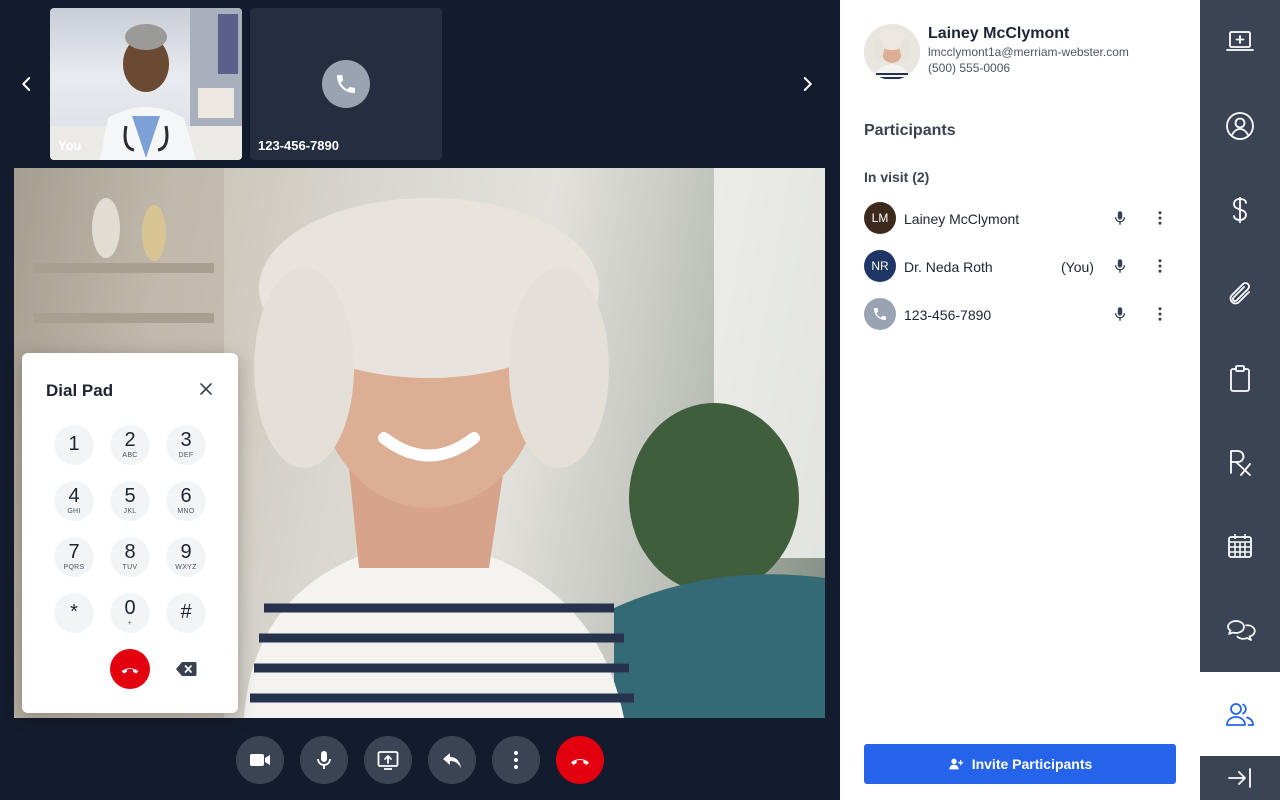 The width and height of the screenshot is (1280, 800). What do you see at coordinates (130, 552) in the screenshot?
I see `key-digit: 8` at bounding box center [130, 552].